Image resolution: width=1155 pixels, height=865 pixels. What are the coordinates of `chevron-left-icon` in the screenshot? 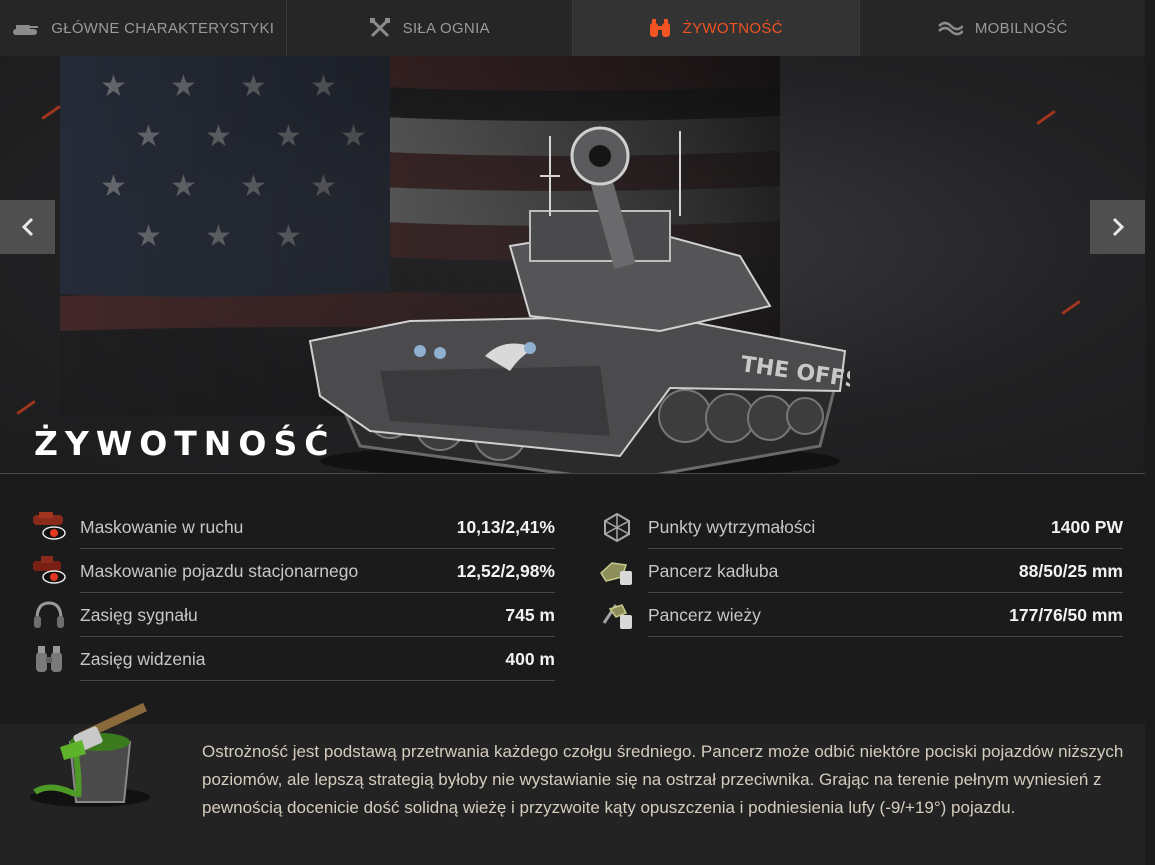 It's located at (27, 227).